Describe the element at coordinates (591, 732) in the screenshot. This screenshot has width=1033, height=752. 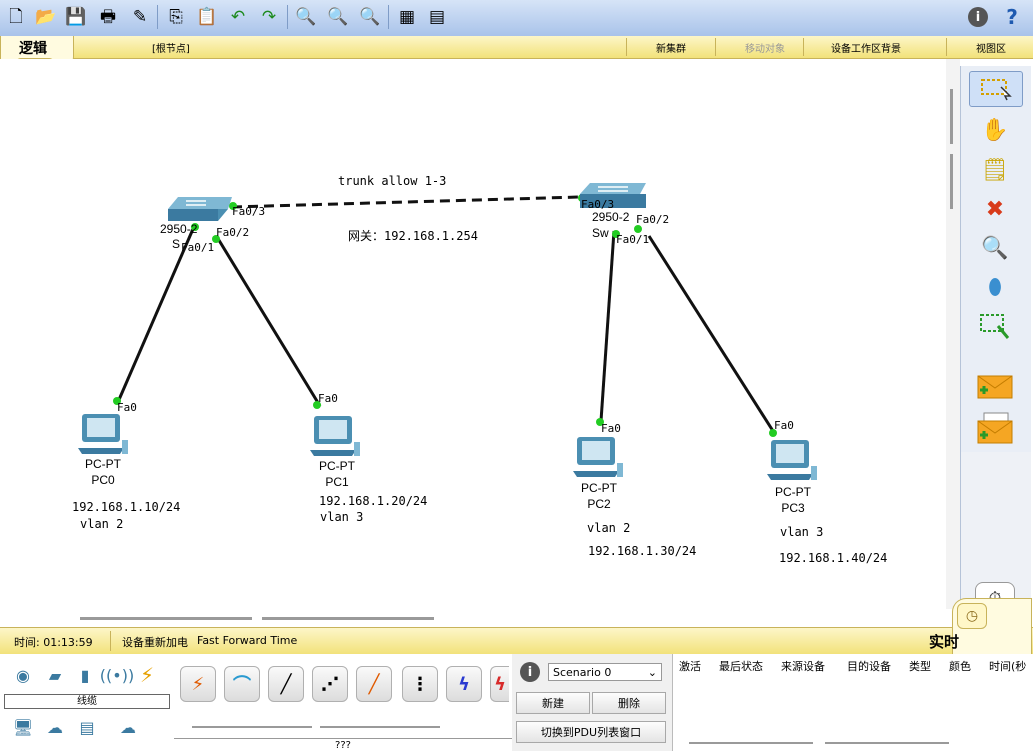
I see `switch-pdu-list-button: 切换到PDU列表窗口` at that location.